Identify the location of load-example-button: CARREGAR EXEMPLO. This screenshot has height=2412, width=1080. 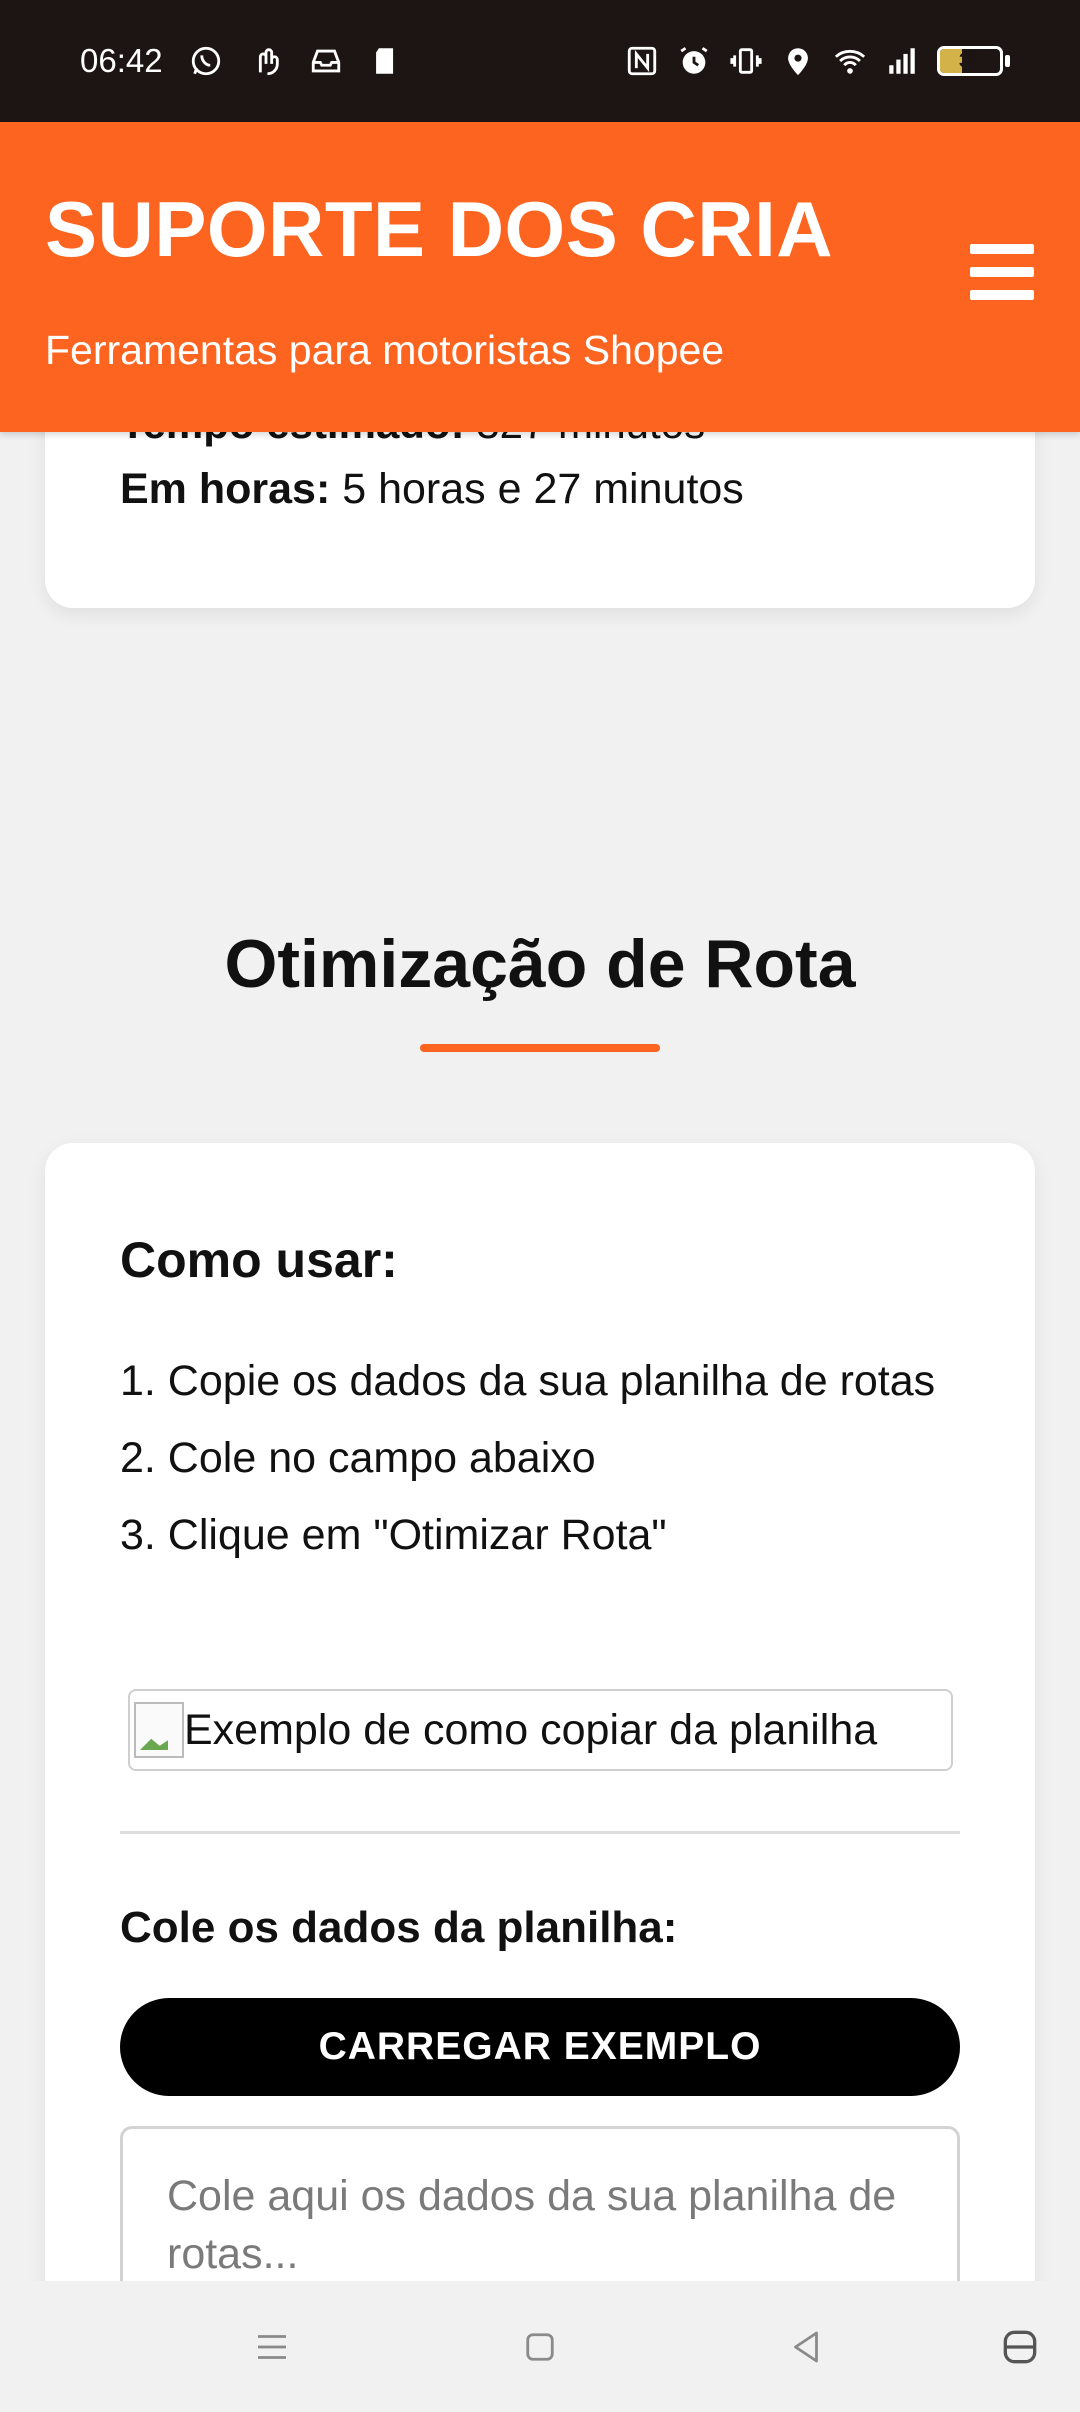
(540, 2047).